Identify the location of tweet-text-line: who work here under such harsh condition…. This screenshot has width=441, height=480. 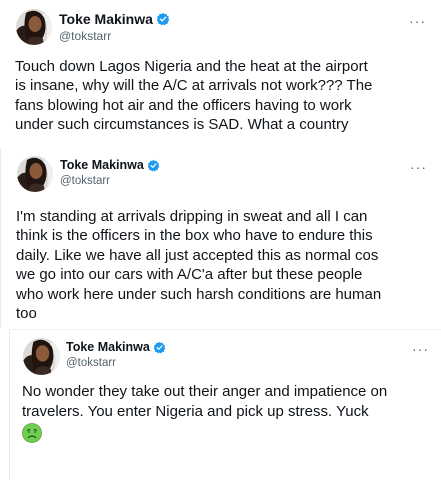
(199, 294).